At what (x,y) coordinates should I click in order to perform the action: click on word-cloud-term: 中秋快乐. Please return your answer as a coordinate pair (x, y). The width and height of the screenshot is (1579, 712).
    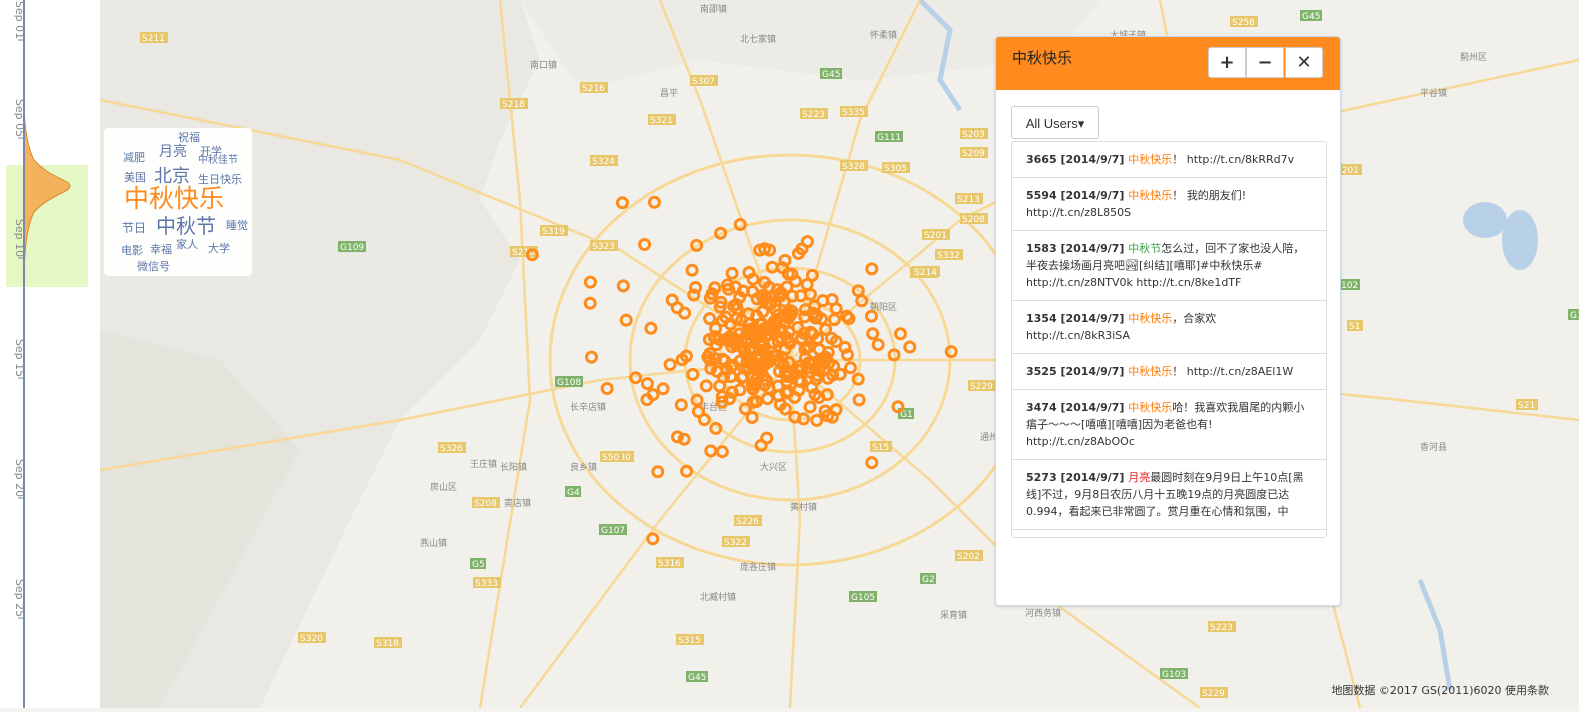
    Looking at the image, I should click on (174, 198).